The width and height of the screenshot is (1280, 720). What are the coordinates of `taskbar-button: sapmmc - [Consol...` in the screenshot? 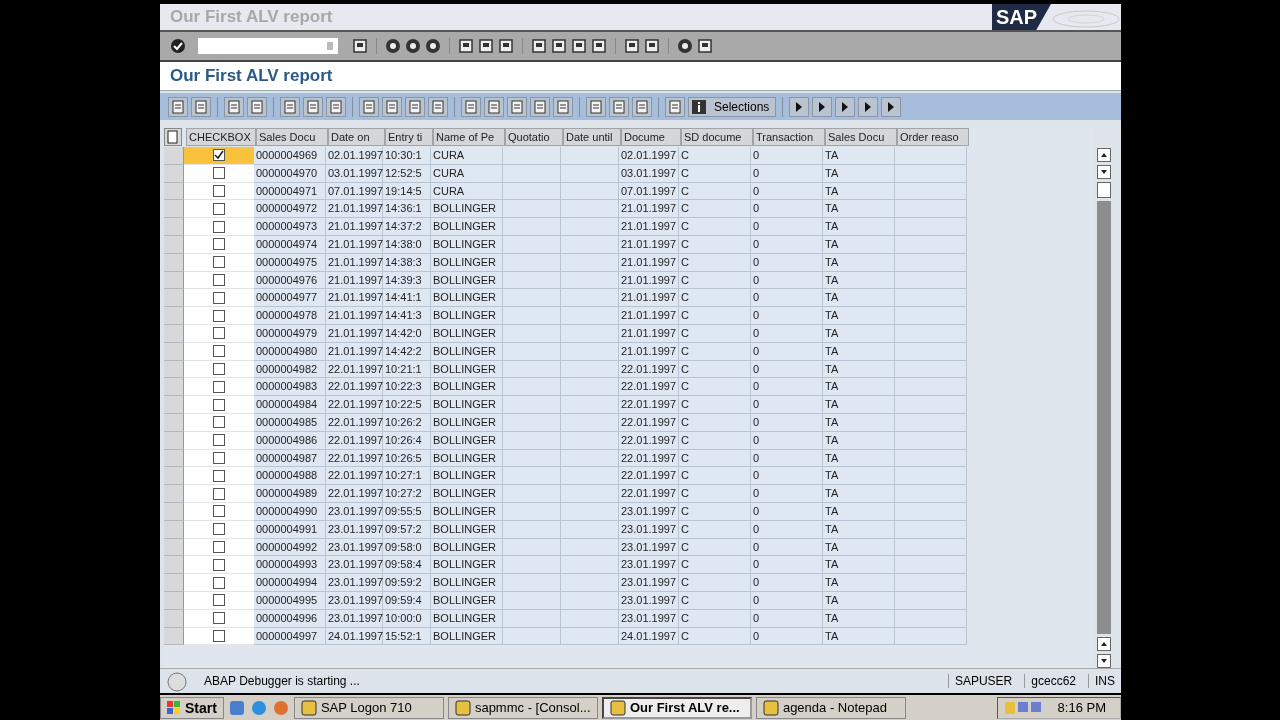 It's located at (522, 707).